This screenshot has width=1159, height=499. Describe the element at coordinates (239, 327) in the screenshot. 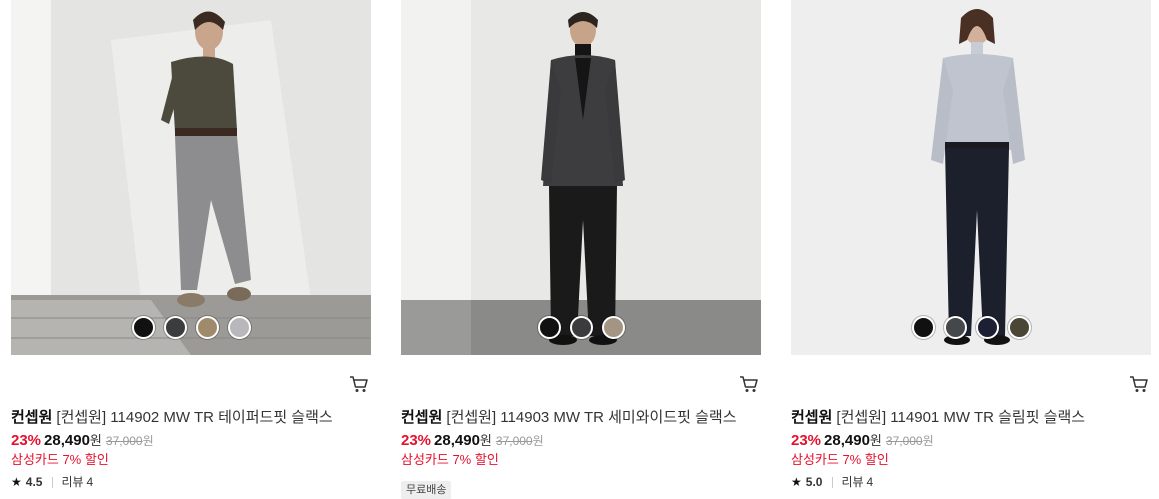

I see `color-swatch-gray` at that location.